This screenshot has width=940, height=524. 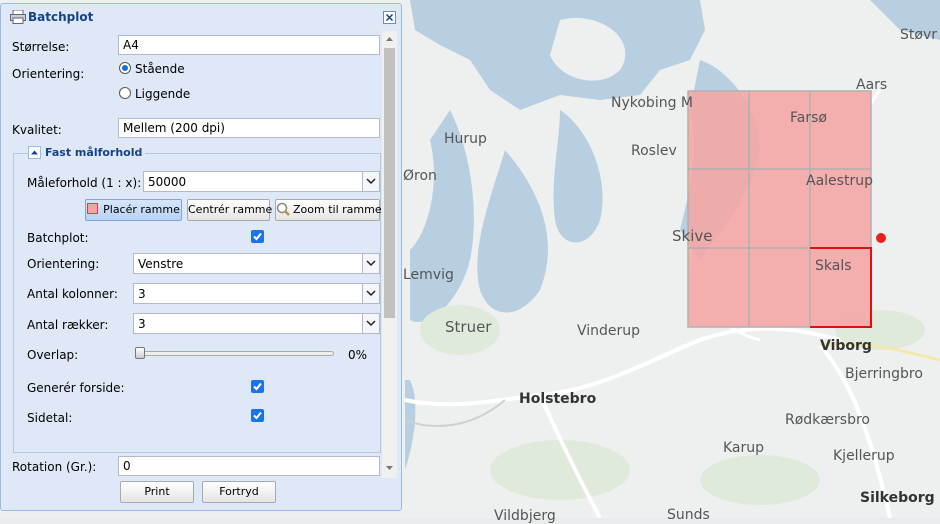 I want to click on columns-label: Antal kolonner:, so click(x=72, y=294).